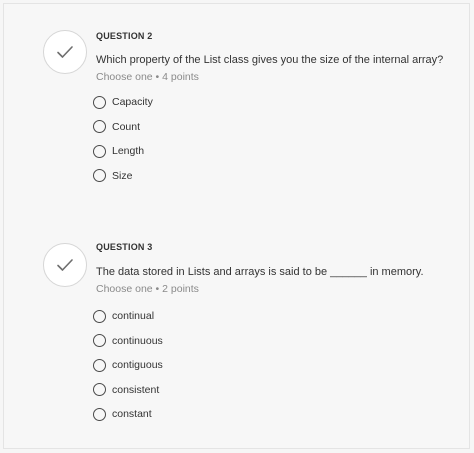 This screenshot has height=453, width=474. Describe the element at coordinates (137, 365) in the screenshot. I see `option-label: contiguous` at that location.